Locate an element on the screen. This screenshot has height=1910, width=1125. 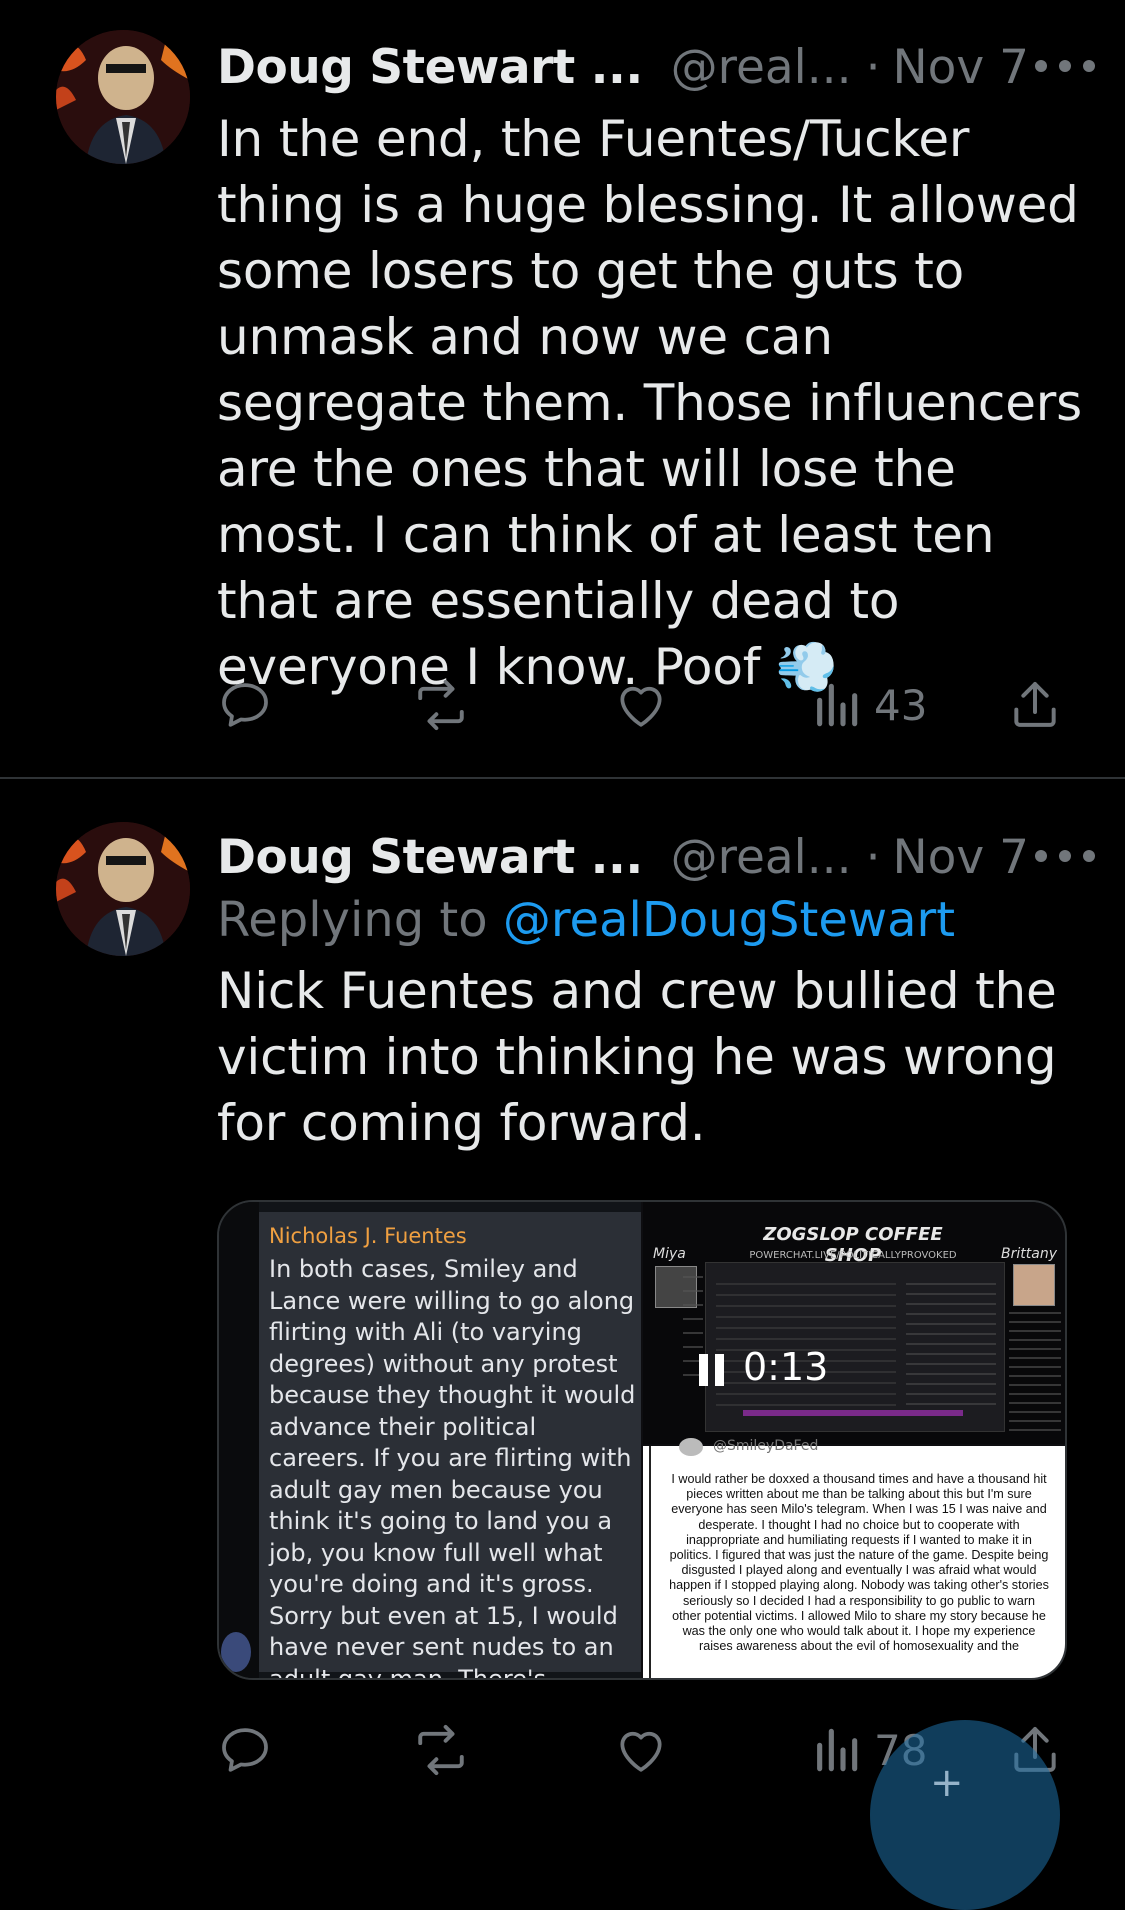
video-right-avatar is located at coordinates (1034, 1285).